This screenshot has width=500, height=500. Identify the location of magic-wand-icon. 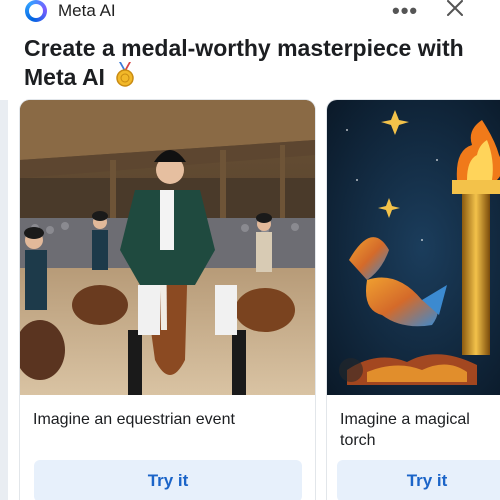
(351, 370).